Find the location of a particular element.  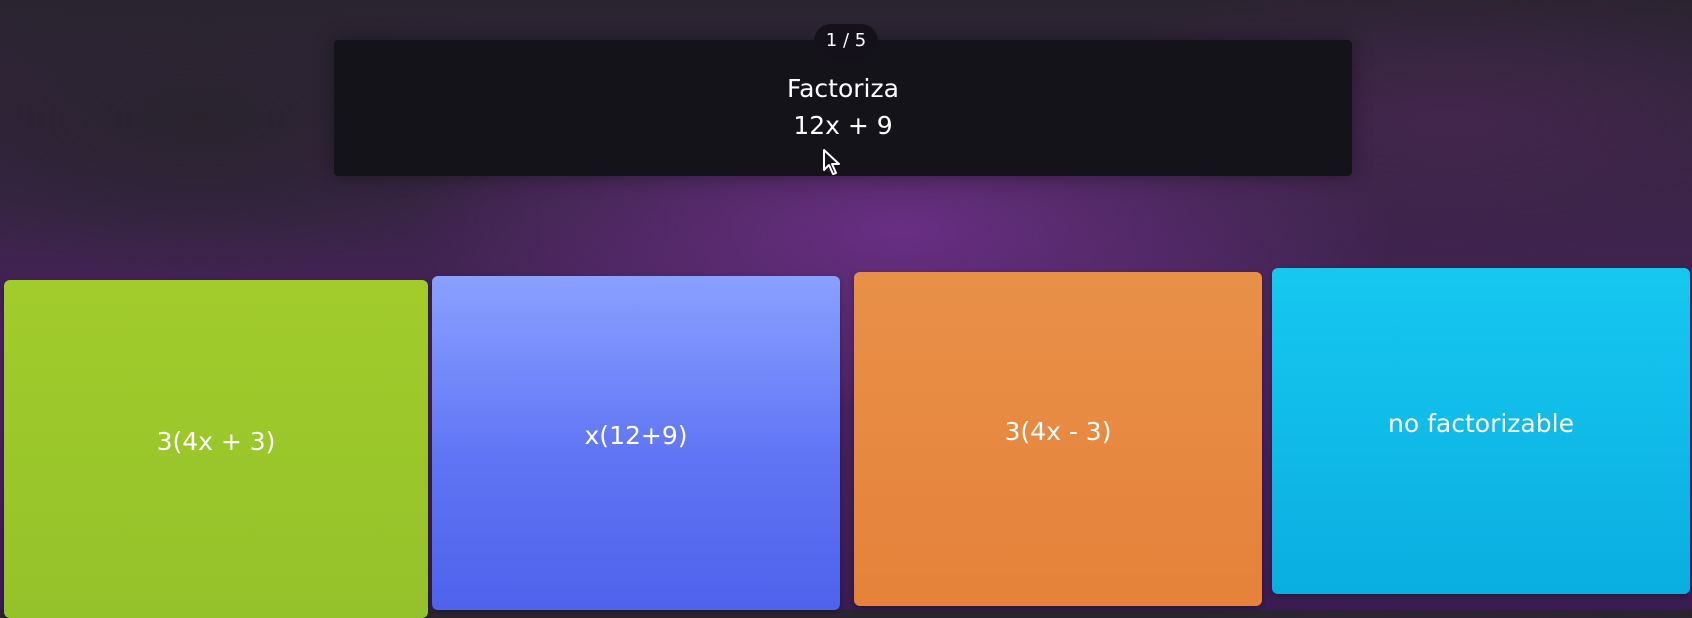

answer-option-3: 3(4x - 3) is located at coordinates (1058, 439).